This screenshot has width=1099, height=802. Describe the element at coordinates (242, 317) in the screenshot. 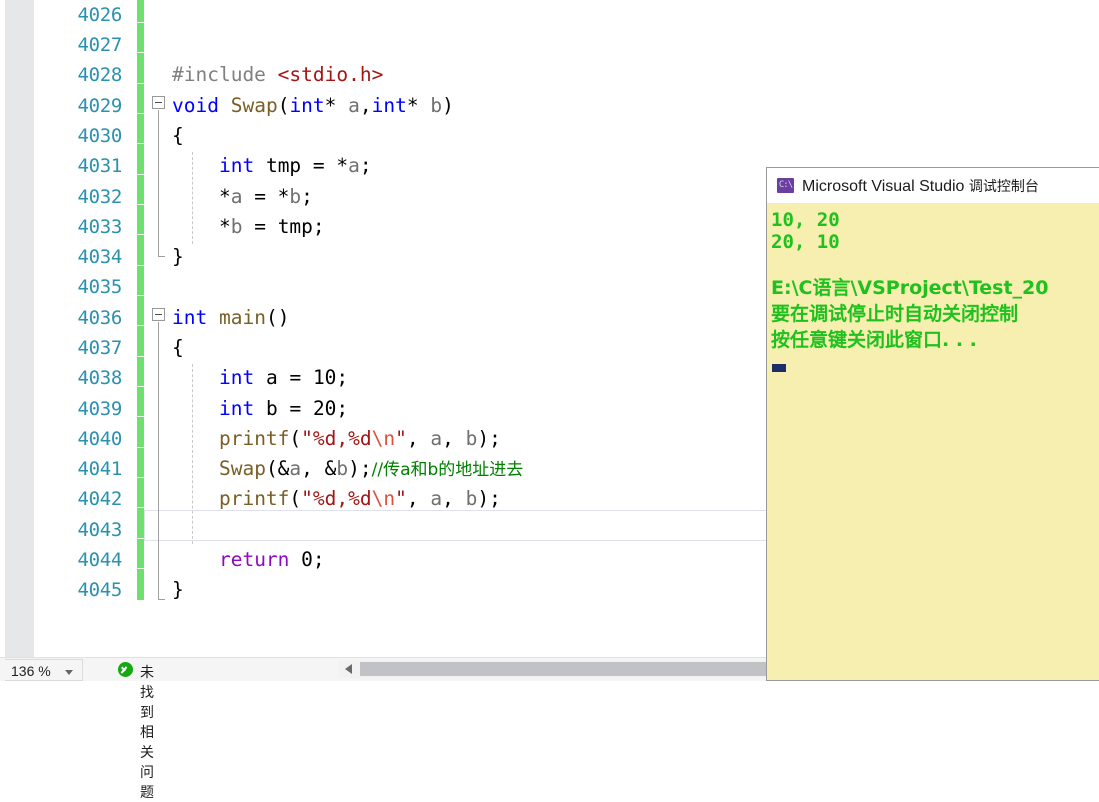

I see `function-main: main` at that location.